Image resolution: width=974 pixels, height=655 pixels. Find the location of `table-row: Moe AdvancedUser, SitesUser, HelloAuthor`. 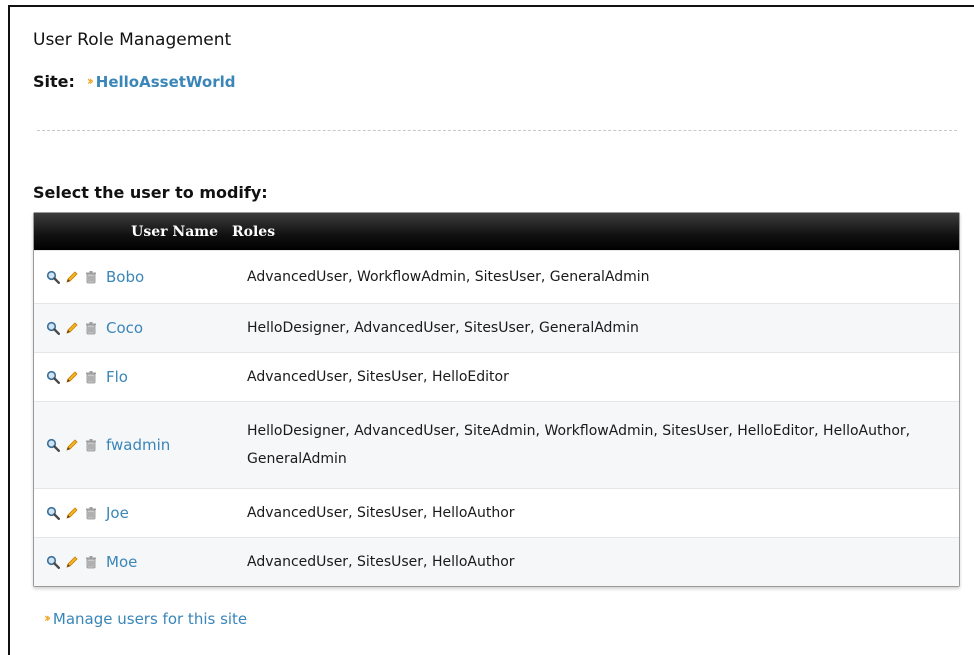

table-row: Moe AdvancedUser, SitesUser, HelloAuthor is located at coordinates (496, 561).